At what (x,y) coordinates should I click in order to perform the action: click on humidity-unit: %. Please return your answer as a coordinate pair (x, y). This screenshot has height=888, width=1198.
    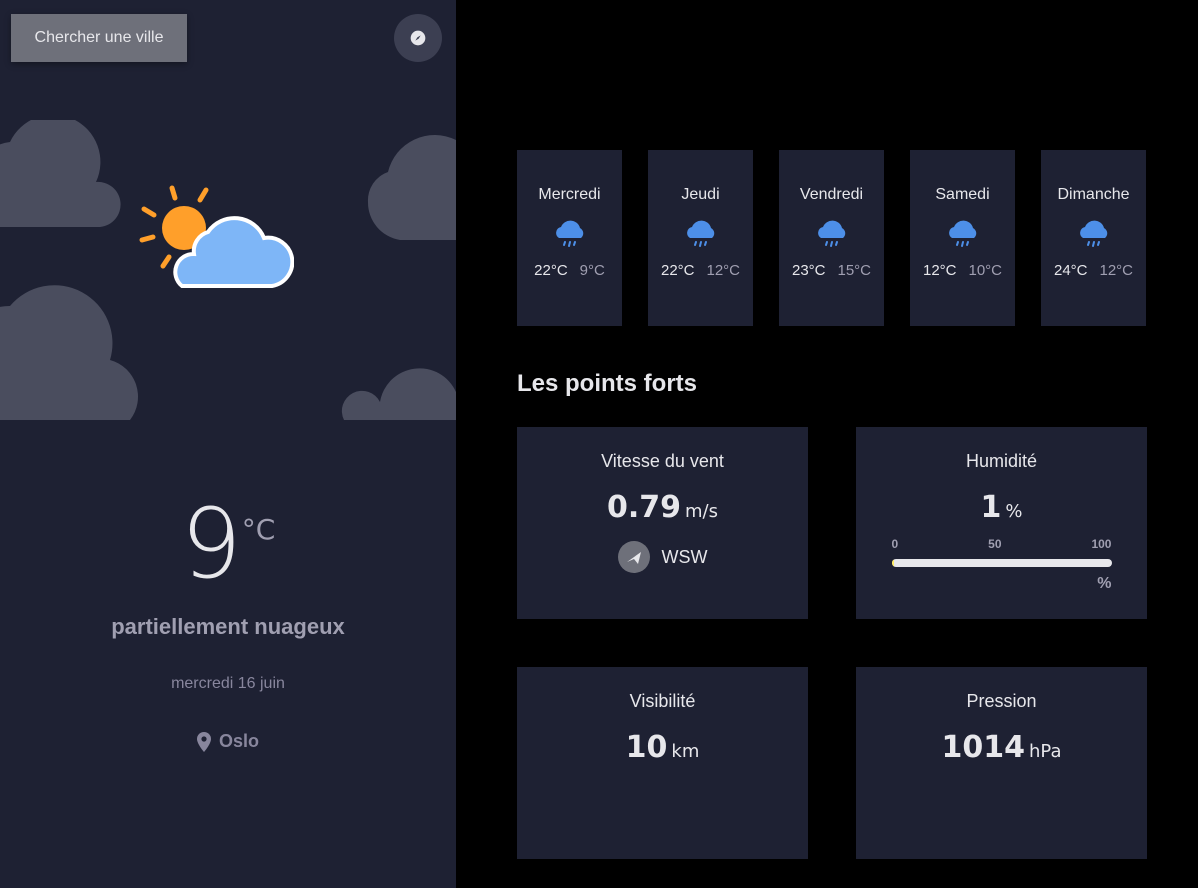
    Looking at the image, I should click on (1014, 511).